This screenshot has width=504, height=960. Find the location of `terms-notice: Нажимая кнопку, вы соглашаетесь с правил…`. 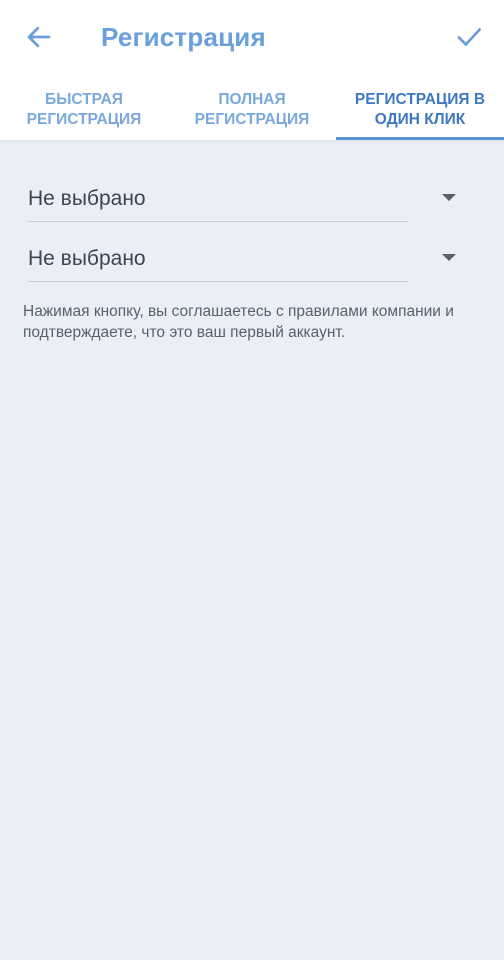

terms-notice: Нажимая кнопку, вы соглашаетесь с правил… is located at coordinates (238, 322).